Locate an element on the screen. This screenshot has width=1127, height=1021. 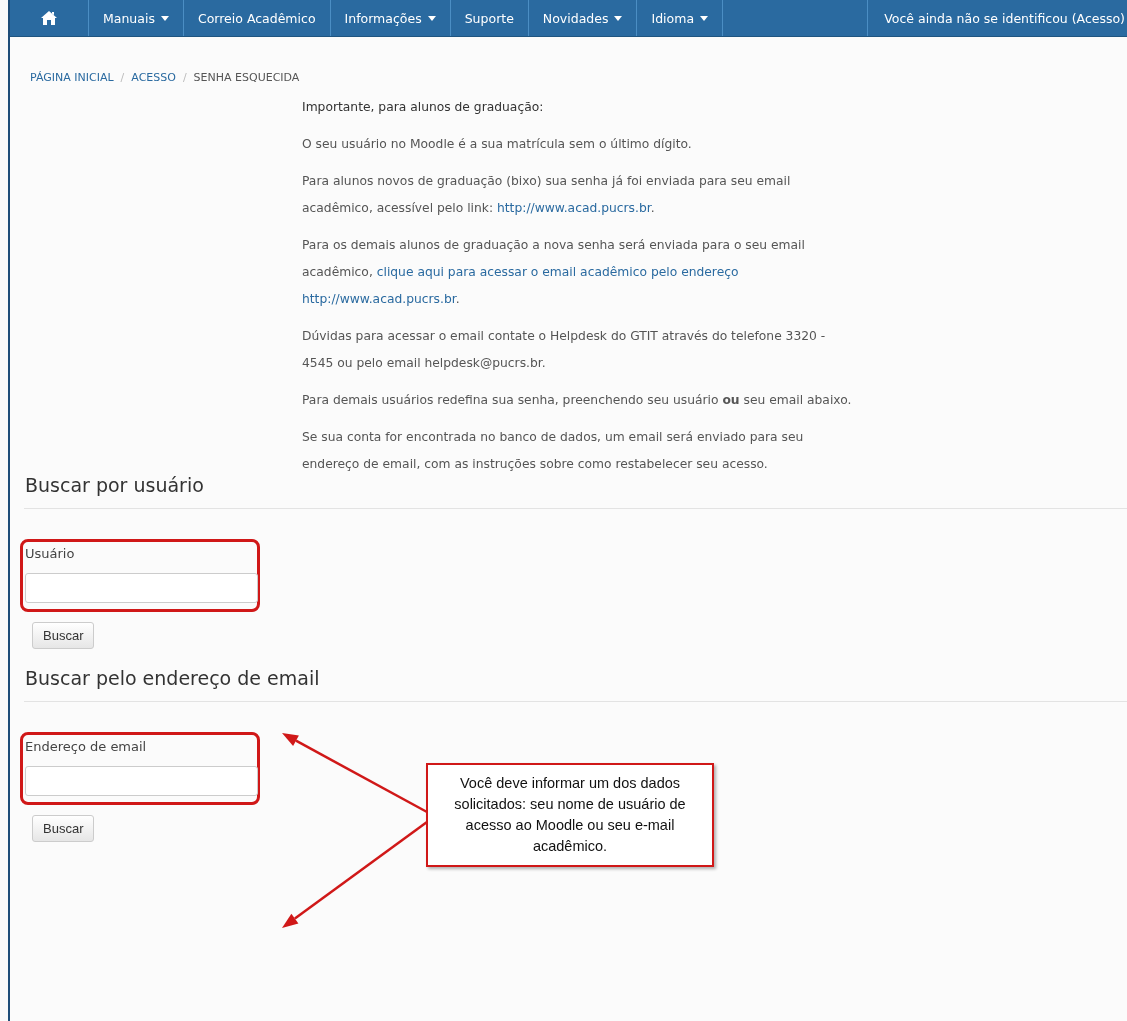
nav-menu-item: Suporte is located at coordinates (489, 18).